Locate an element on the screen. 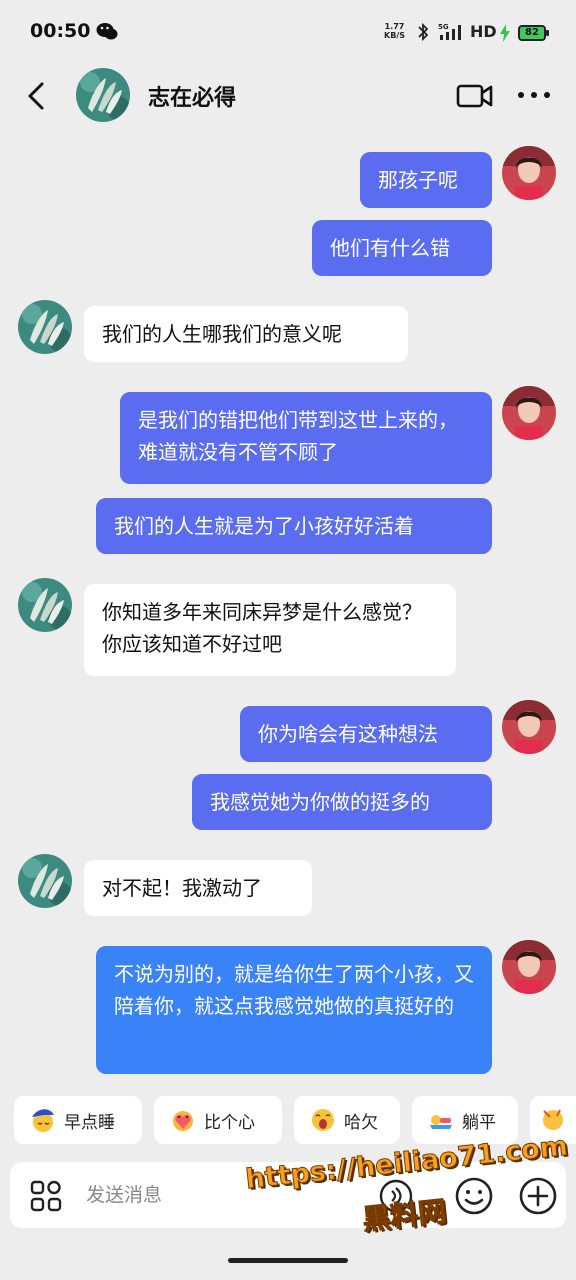 This screenshot has width=576, height=1280. quick-reply-chip: 早点睡 is located at coordinates (78, 1120).